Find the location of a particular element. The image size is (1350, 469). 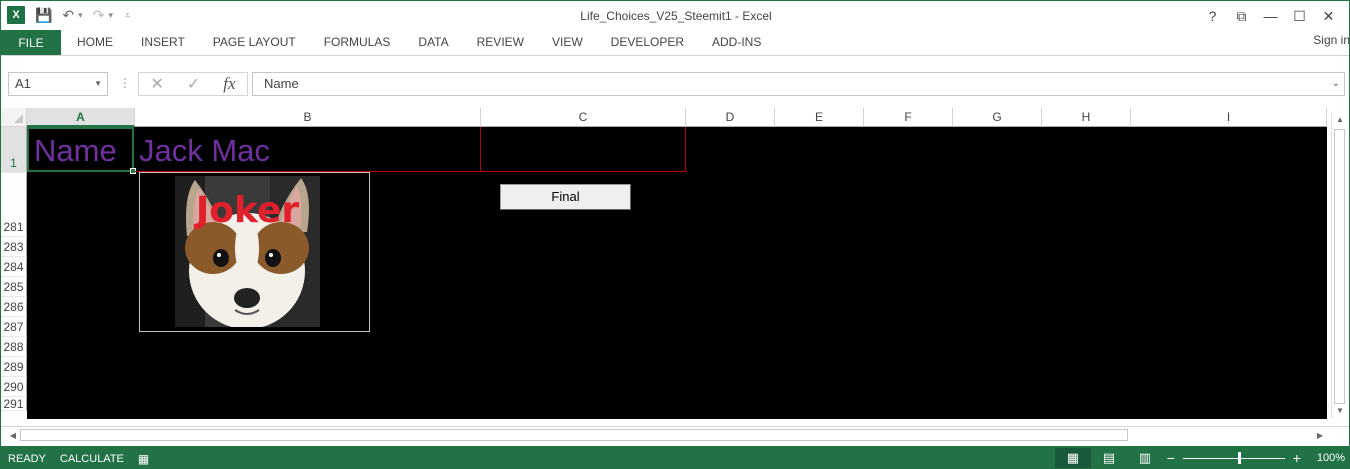

formula-input: Name ⌄ is located at coordinates (798, 84).